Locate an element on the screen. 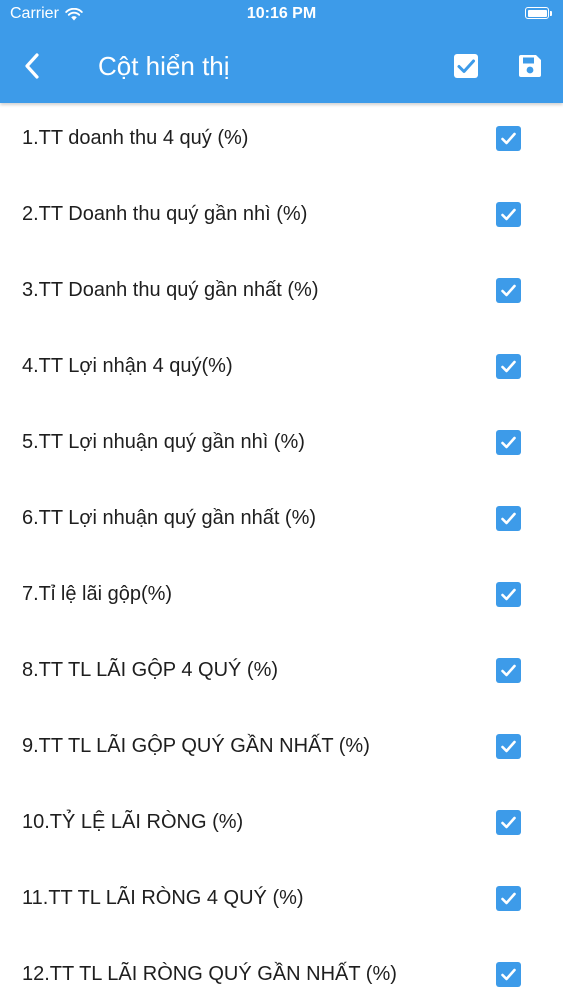  status-time: 10:16 PM is located at coordinates (281, 13).